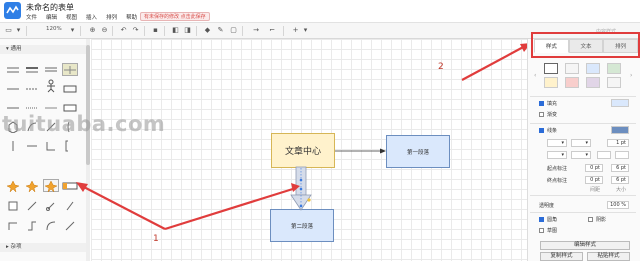 The width and height of the screenshot is (640, 261). Describe the element at coordinates (557, 181) in the screenshot. I see `end-spacing-label: 终点标注` at that location.